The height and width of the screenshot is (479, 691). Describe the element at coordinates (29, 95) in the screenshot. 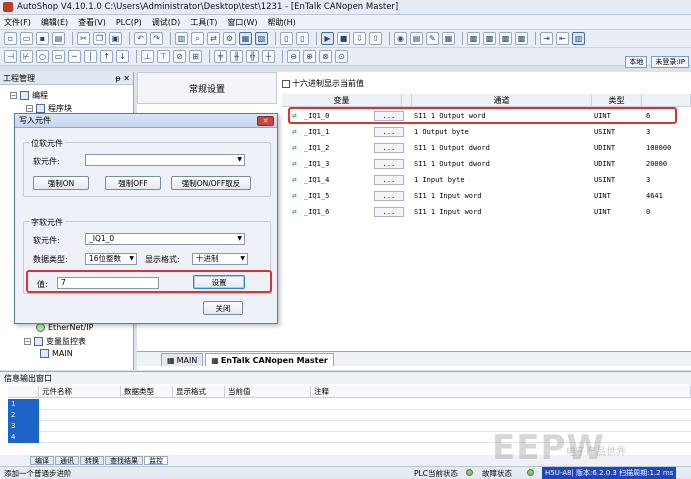

I see `tree-item-program: − 编程` at that location.